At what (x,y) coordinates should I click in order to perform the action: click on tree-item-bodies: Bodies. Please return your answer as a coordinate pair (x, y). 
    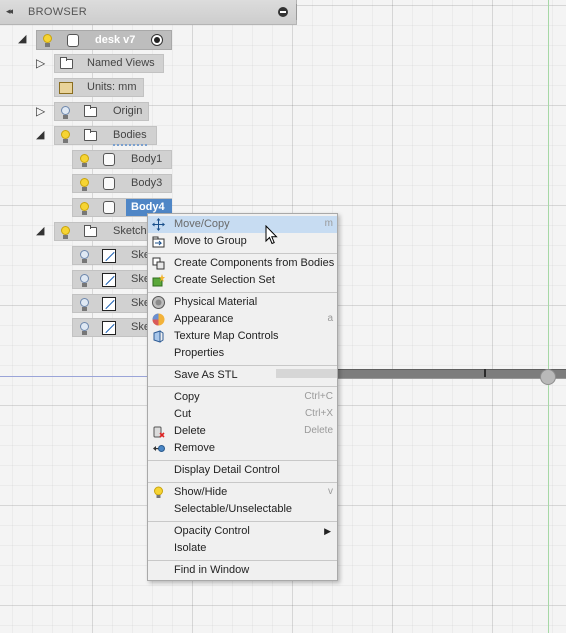
    Looking at the image, I should click on (105, 136).